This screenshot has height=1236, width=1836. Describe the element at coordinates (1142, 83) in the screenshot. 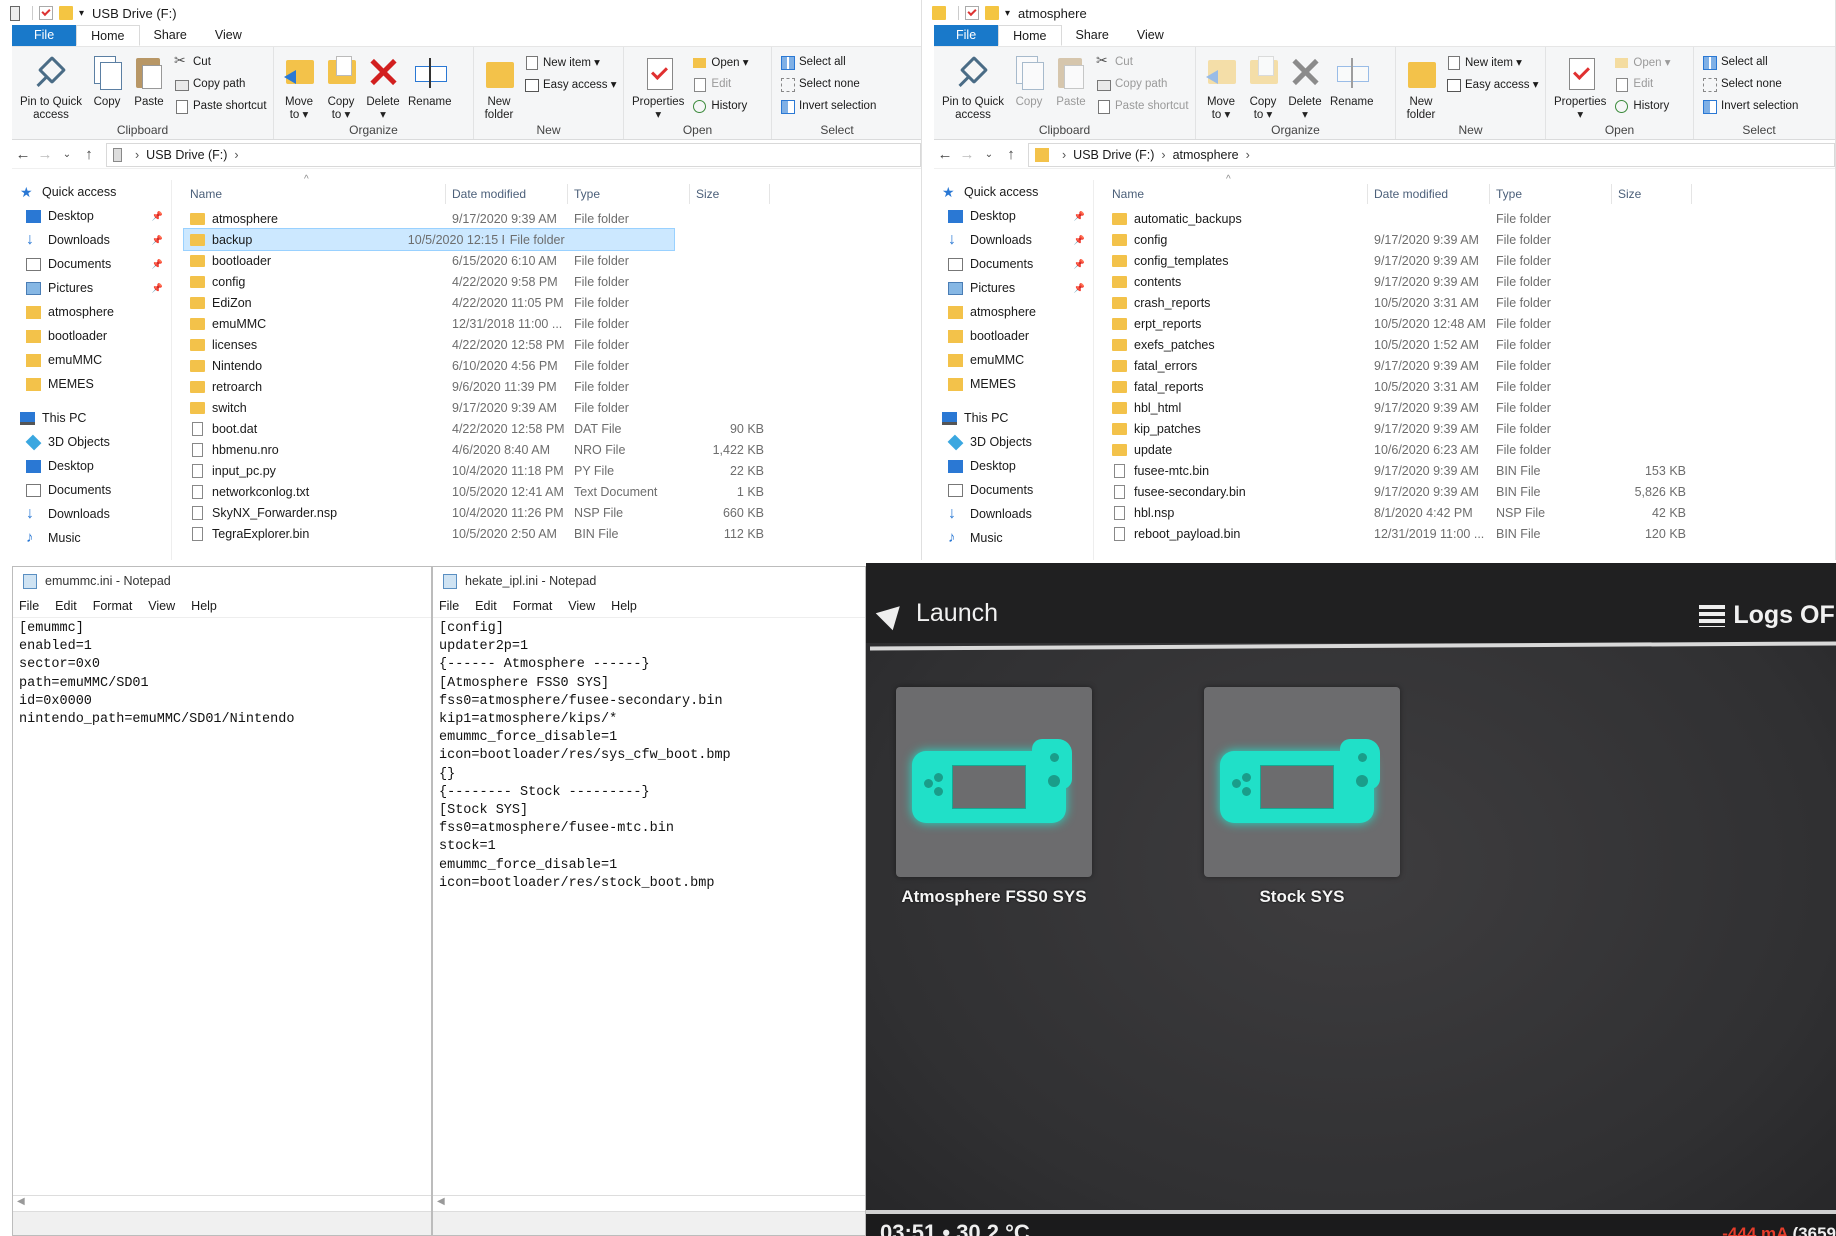

I see `copy-path-button: Copy path` at that location.